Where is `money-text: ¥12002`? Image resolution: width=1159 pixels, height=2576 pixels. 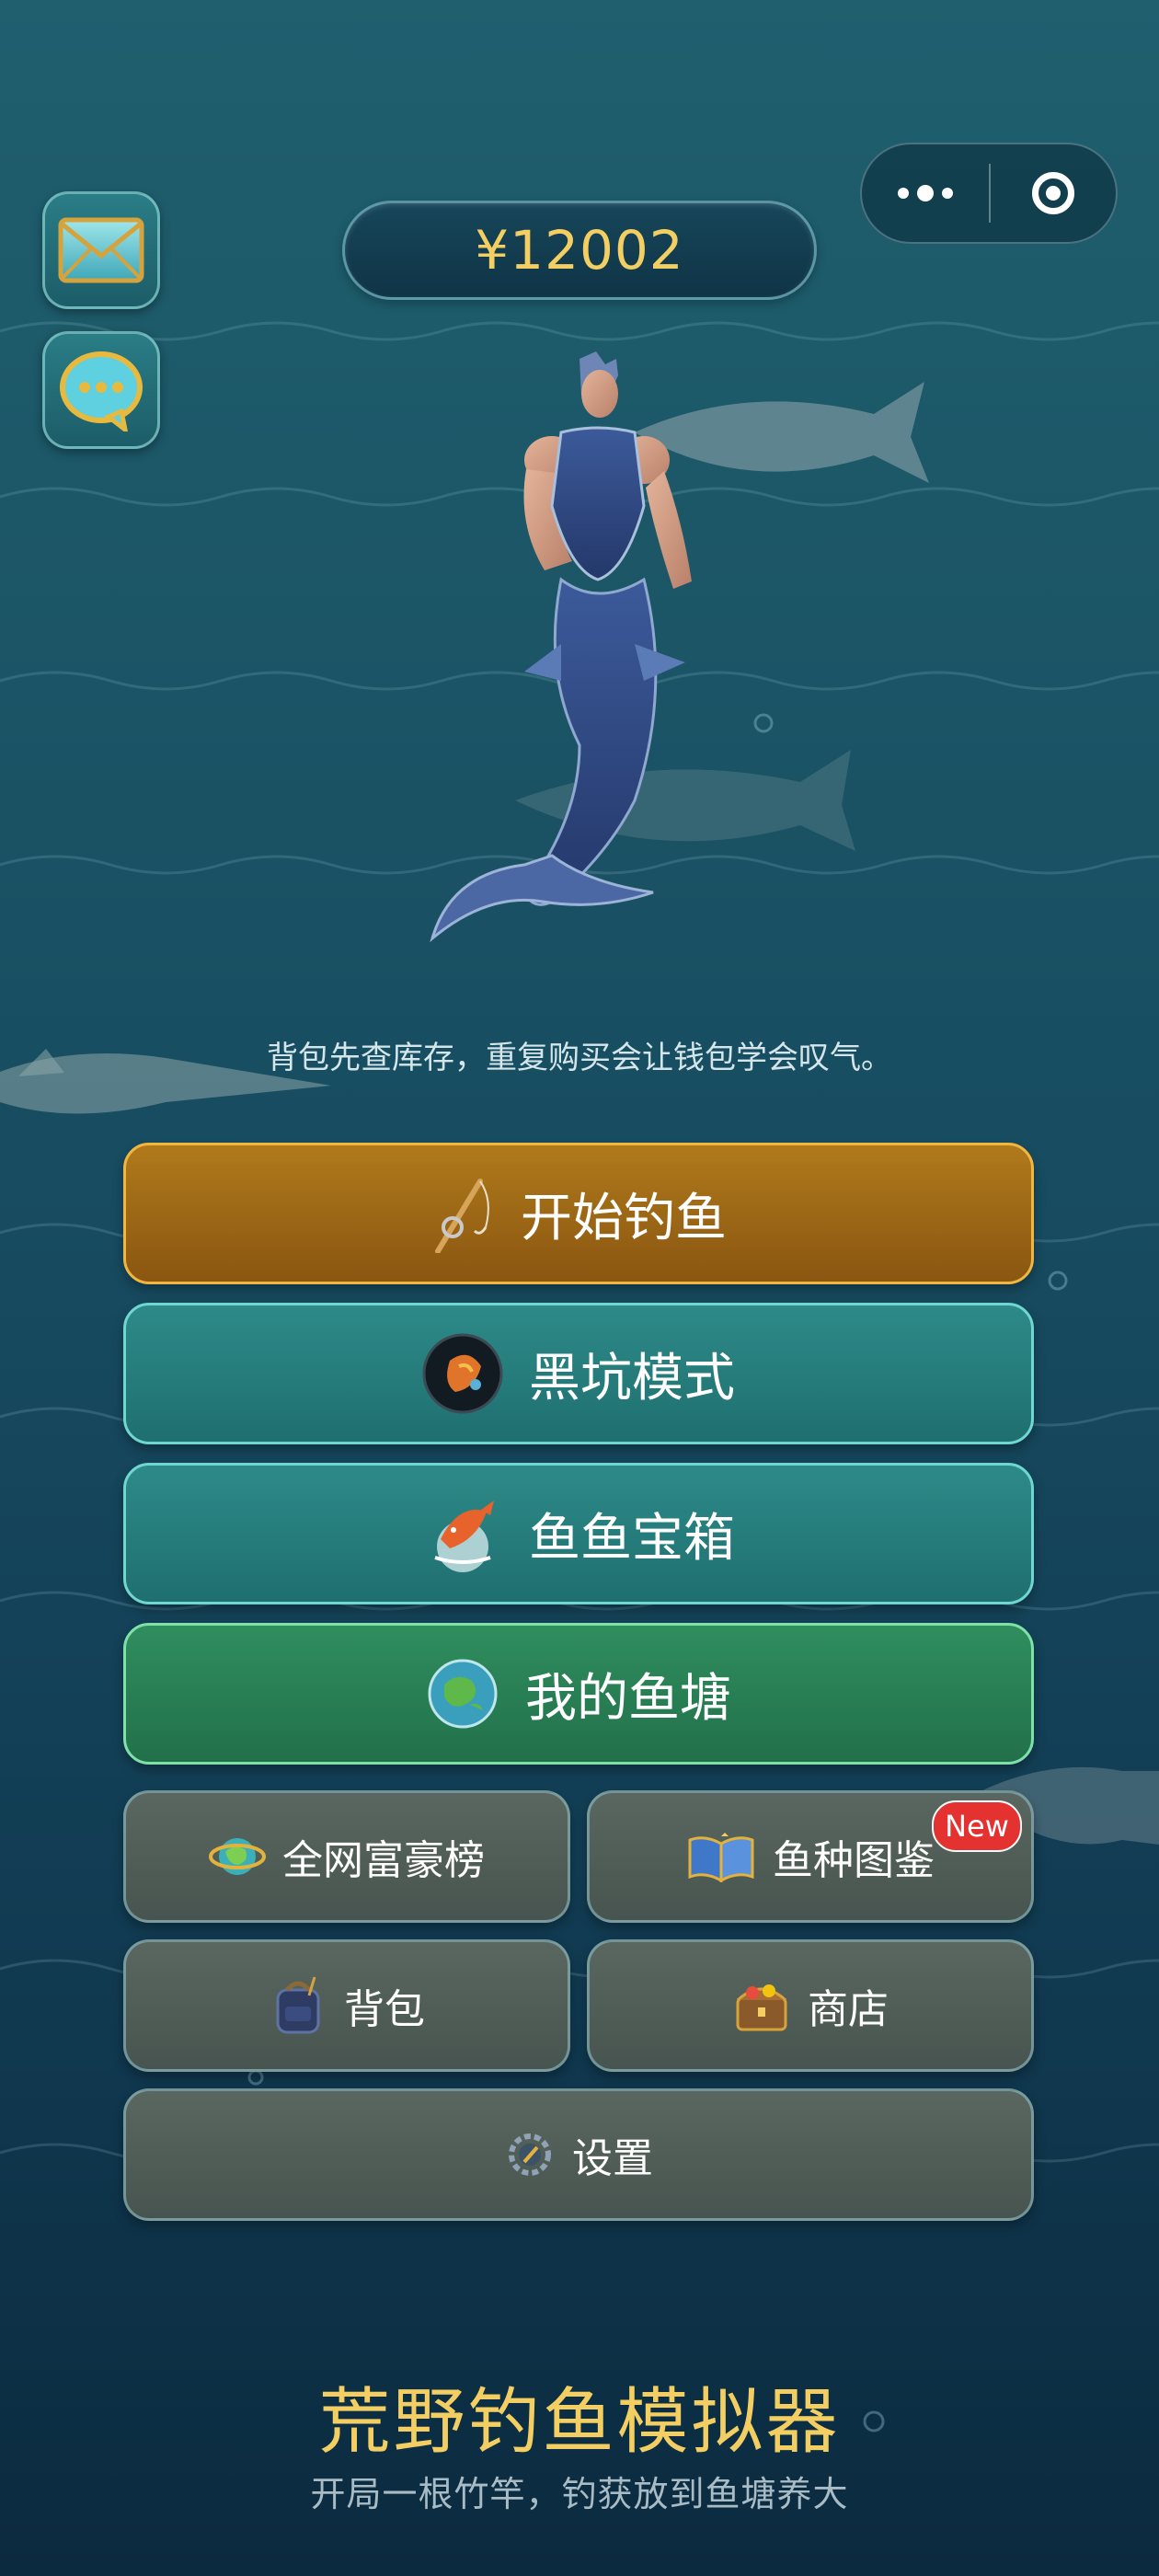
money-text: ¥12002 is located at coordinates (579, 251).